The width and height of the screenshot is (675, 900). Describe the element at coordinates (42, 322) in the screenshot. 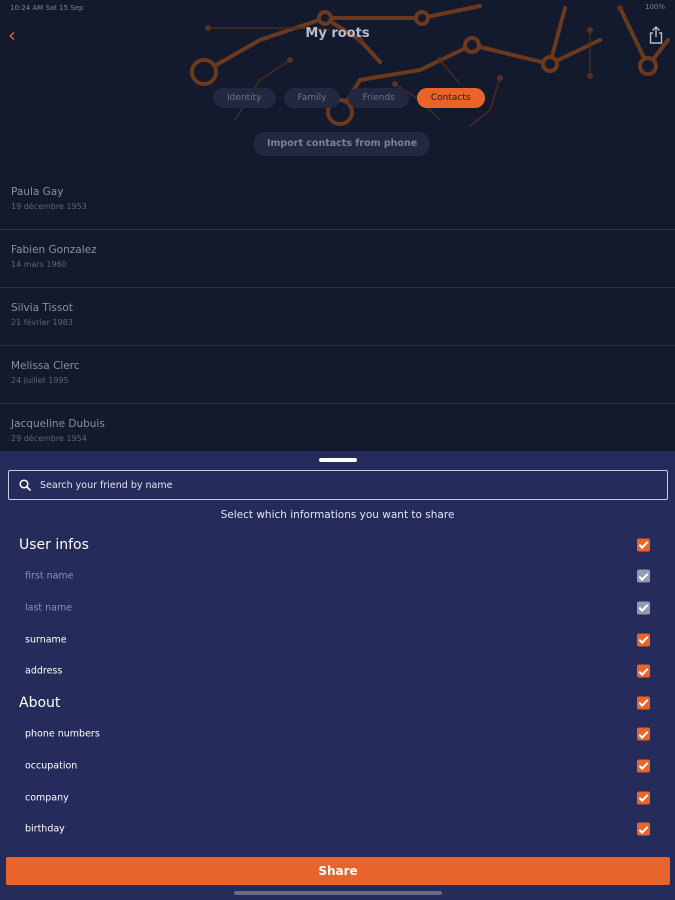

I see `contact-date: 21 février 1983` at that location.